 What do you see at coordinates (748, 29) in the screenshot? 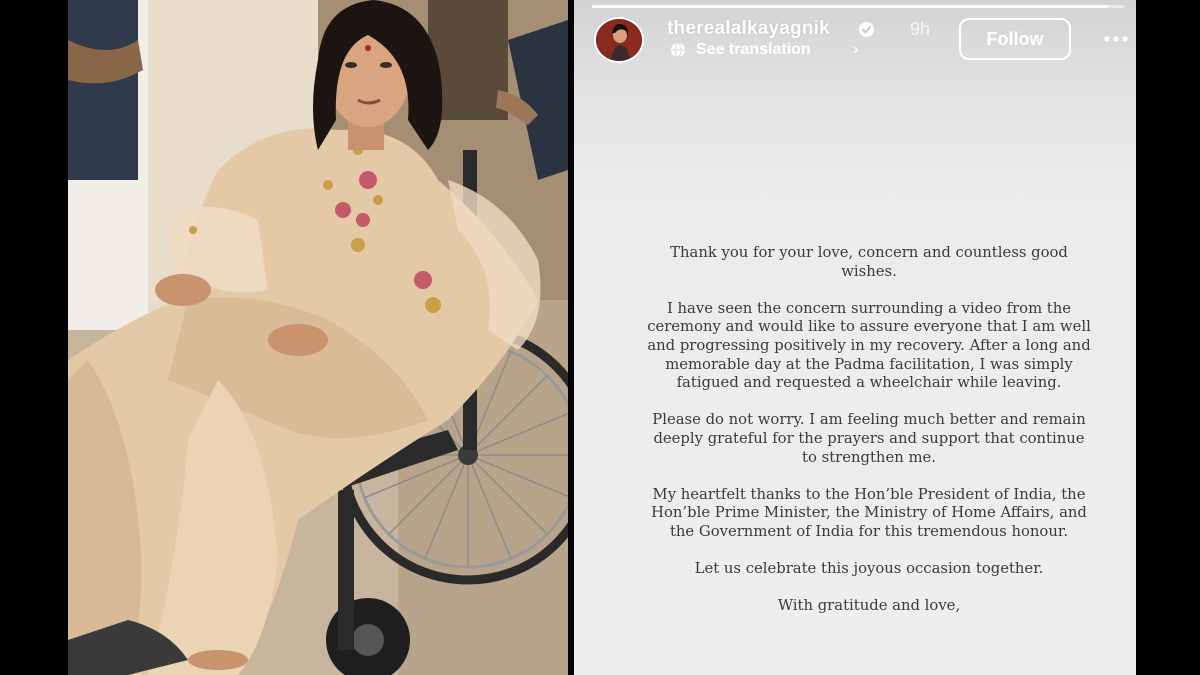
I see `username: therealalkayagnik` at bounding box center [748, 29].